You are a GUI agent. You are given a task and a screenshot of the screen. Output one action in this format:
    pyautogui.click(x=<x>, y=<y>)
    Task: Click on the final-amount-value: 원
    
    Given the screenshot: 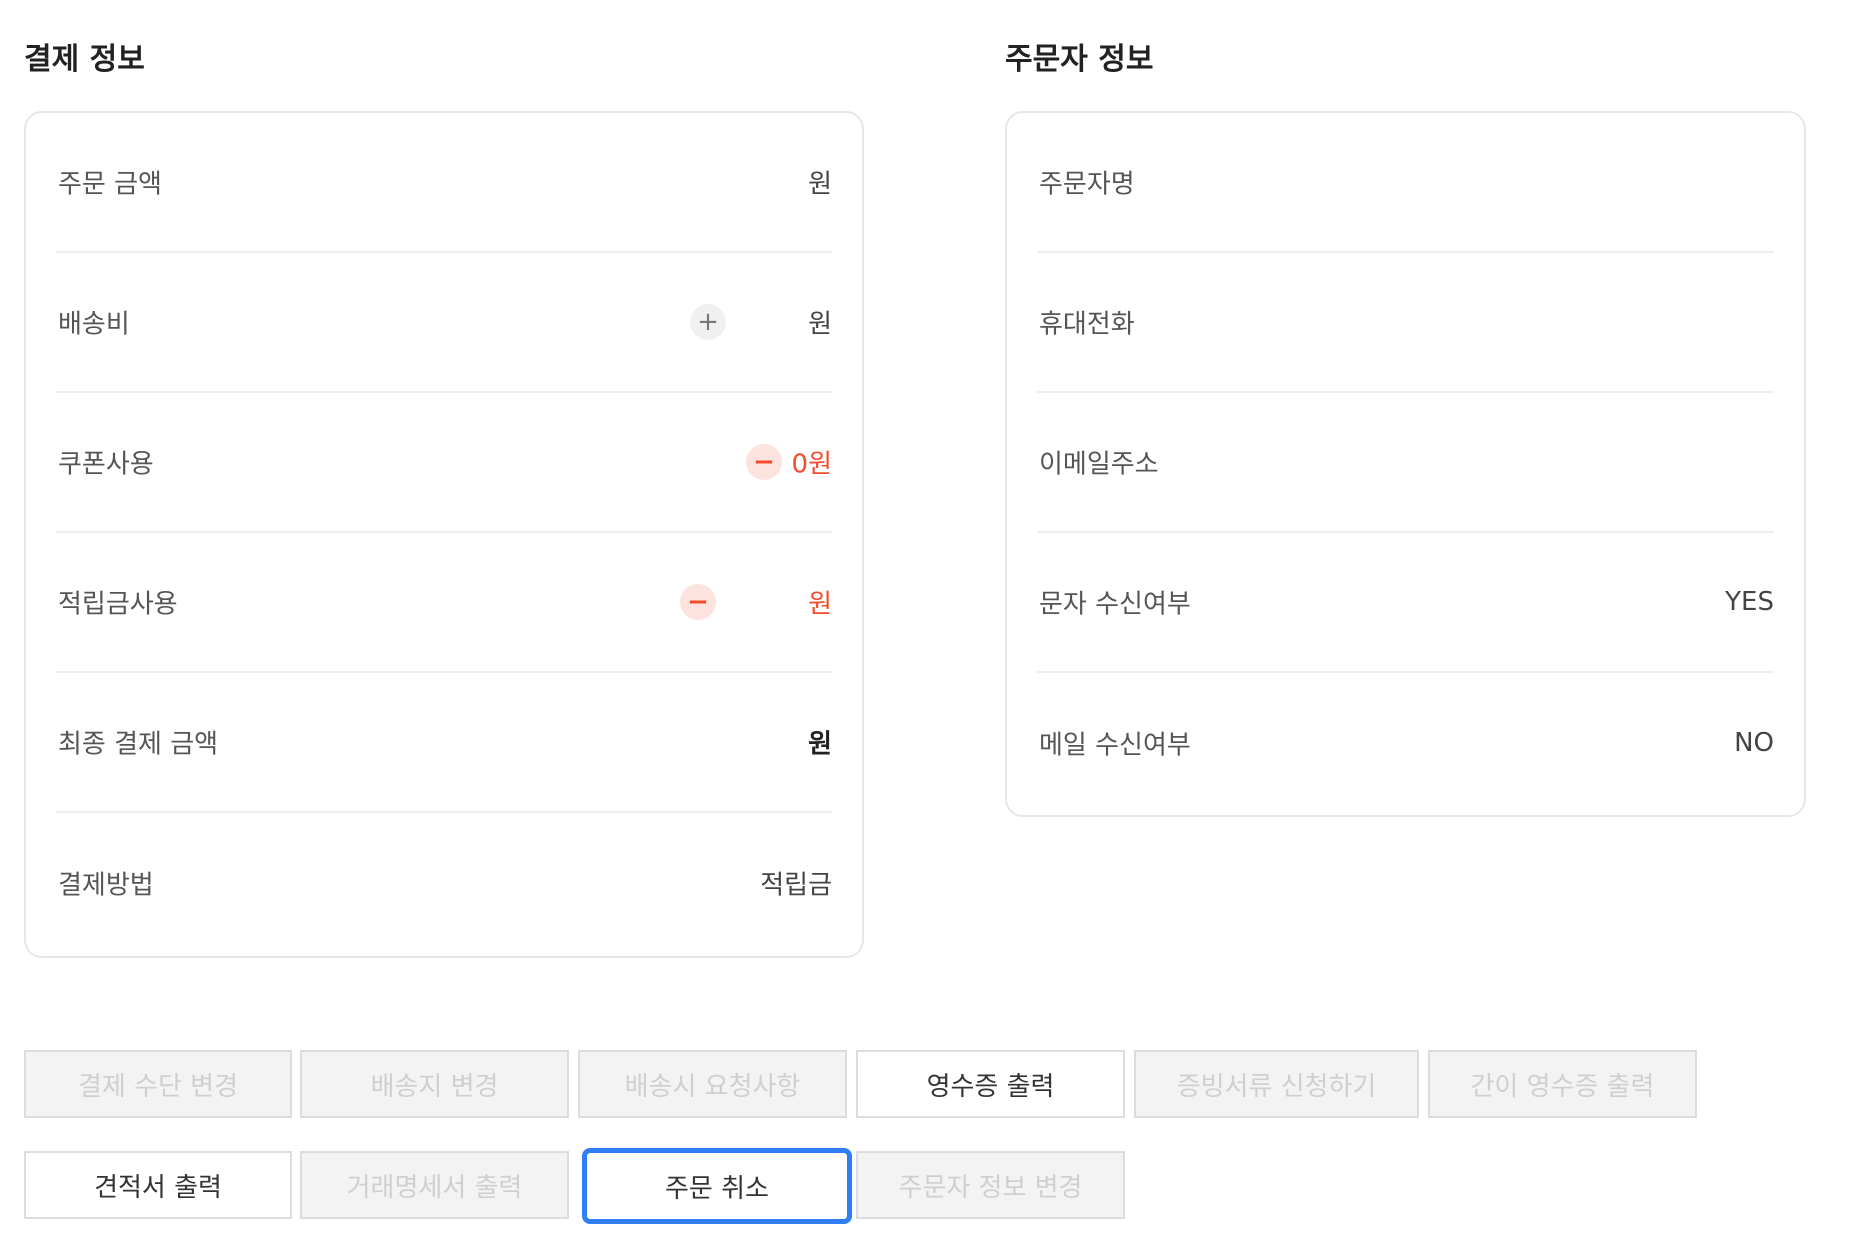 What is the action you would take?
    pyautogui.click(x=820, y=744)
    